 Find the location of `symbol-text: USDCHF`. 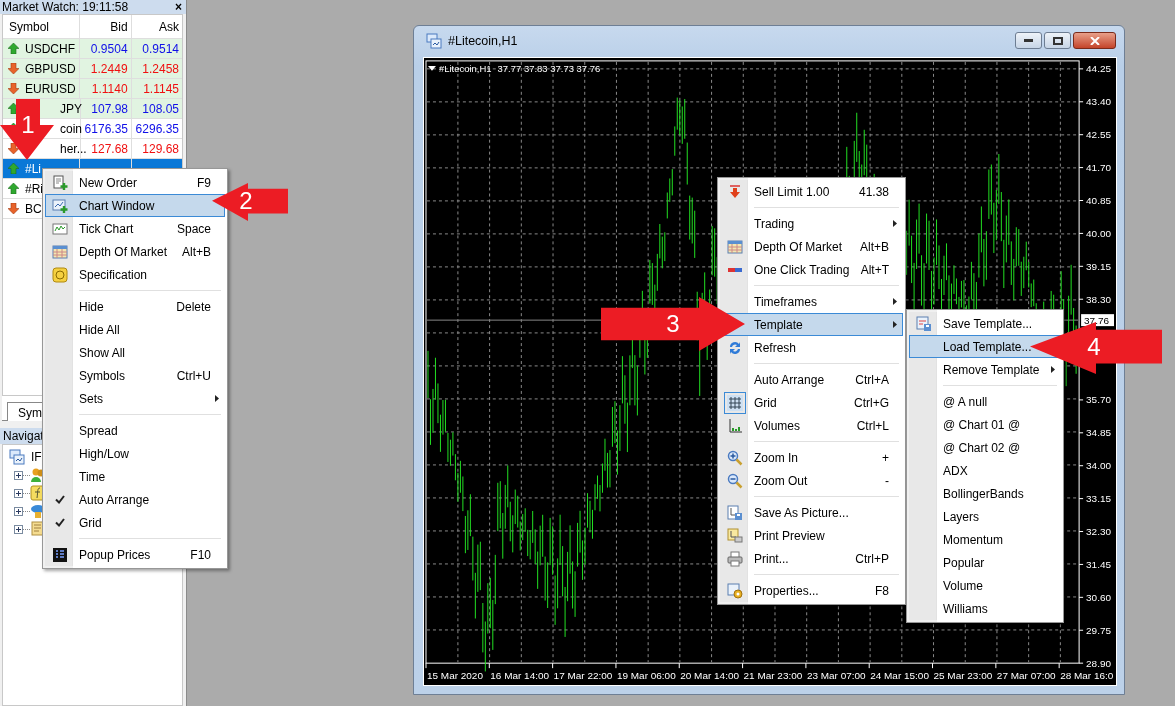

symbol-text: USDCHF is located at coordinates (50, 48).